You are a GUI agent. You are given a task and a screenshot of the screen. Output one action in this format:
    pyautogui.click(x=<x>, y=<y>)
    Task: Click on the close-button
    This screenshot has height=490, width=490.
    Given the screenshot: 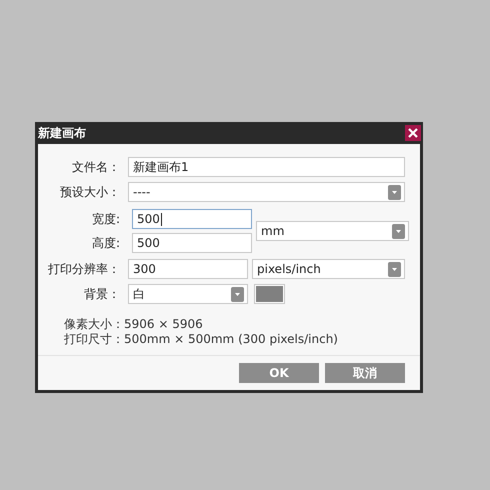 What is the action you would take?
    pyautogui.click(x=413, y=133)
    